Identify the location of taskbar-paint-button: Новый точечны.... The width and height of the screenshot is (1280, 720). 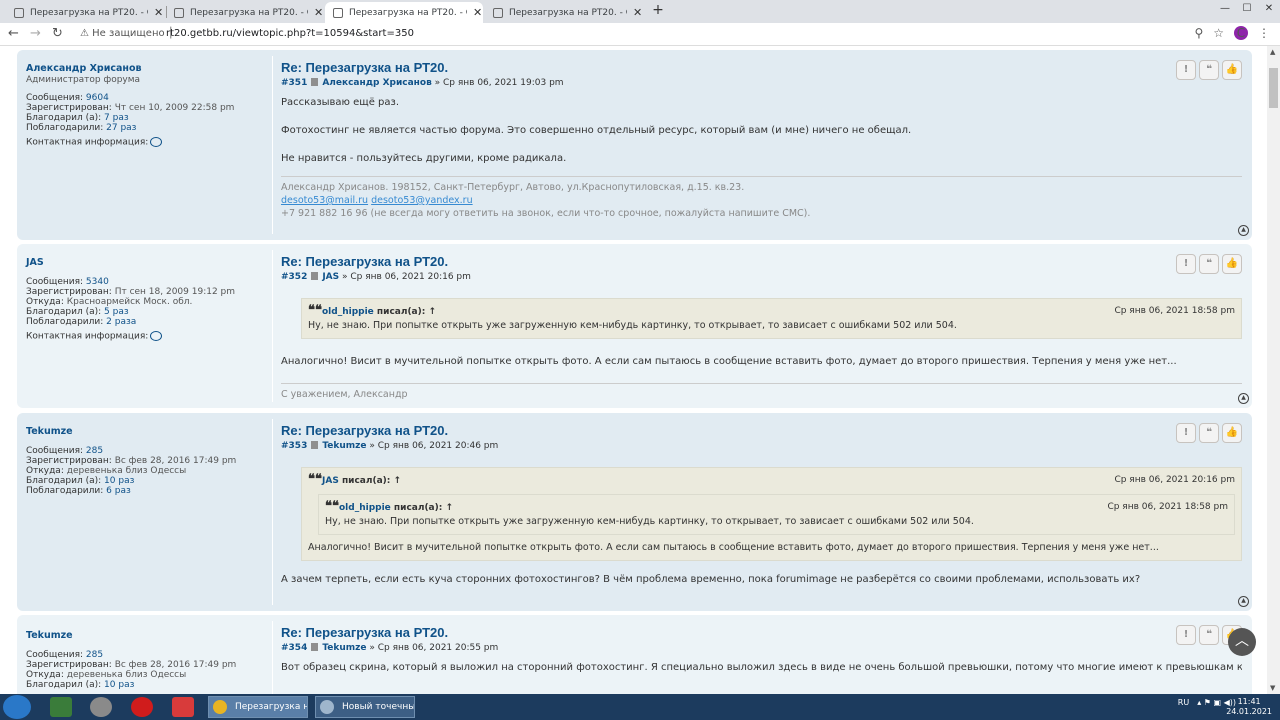
(365, 707).